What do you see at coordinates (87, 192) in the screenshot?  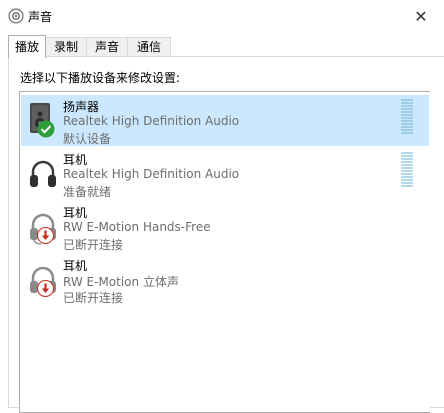 I see `device-status: 准备就绪` at bounding box center [87, 192].